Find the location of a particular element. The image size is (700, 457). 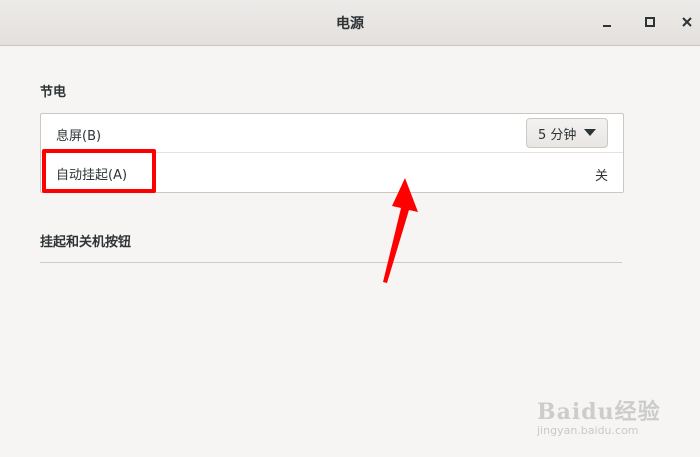

auto-suspend-value: 关 is located at coordinates (601, 176).